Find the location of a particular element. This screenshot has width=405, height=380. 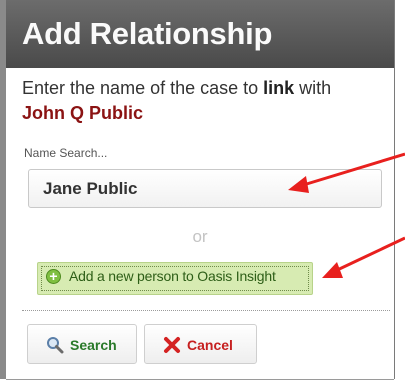

plus-circle-icon: + is located at coordinates (53, 276).